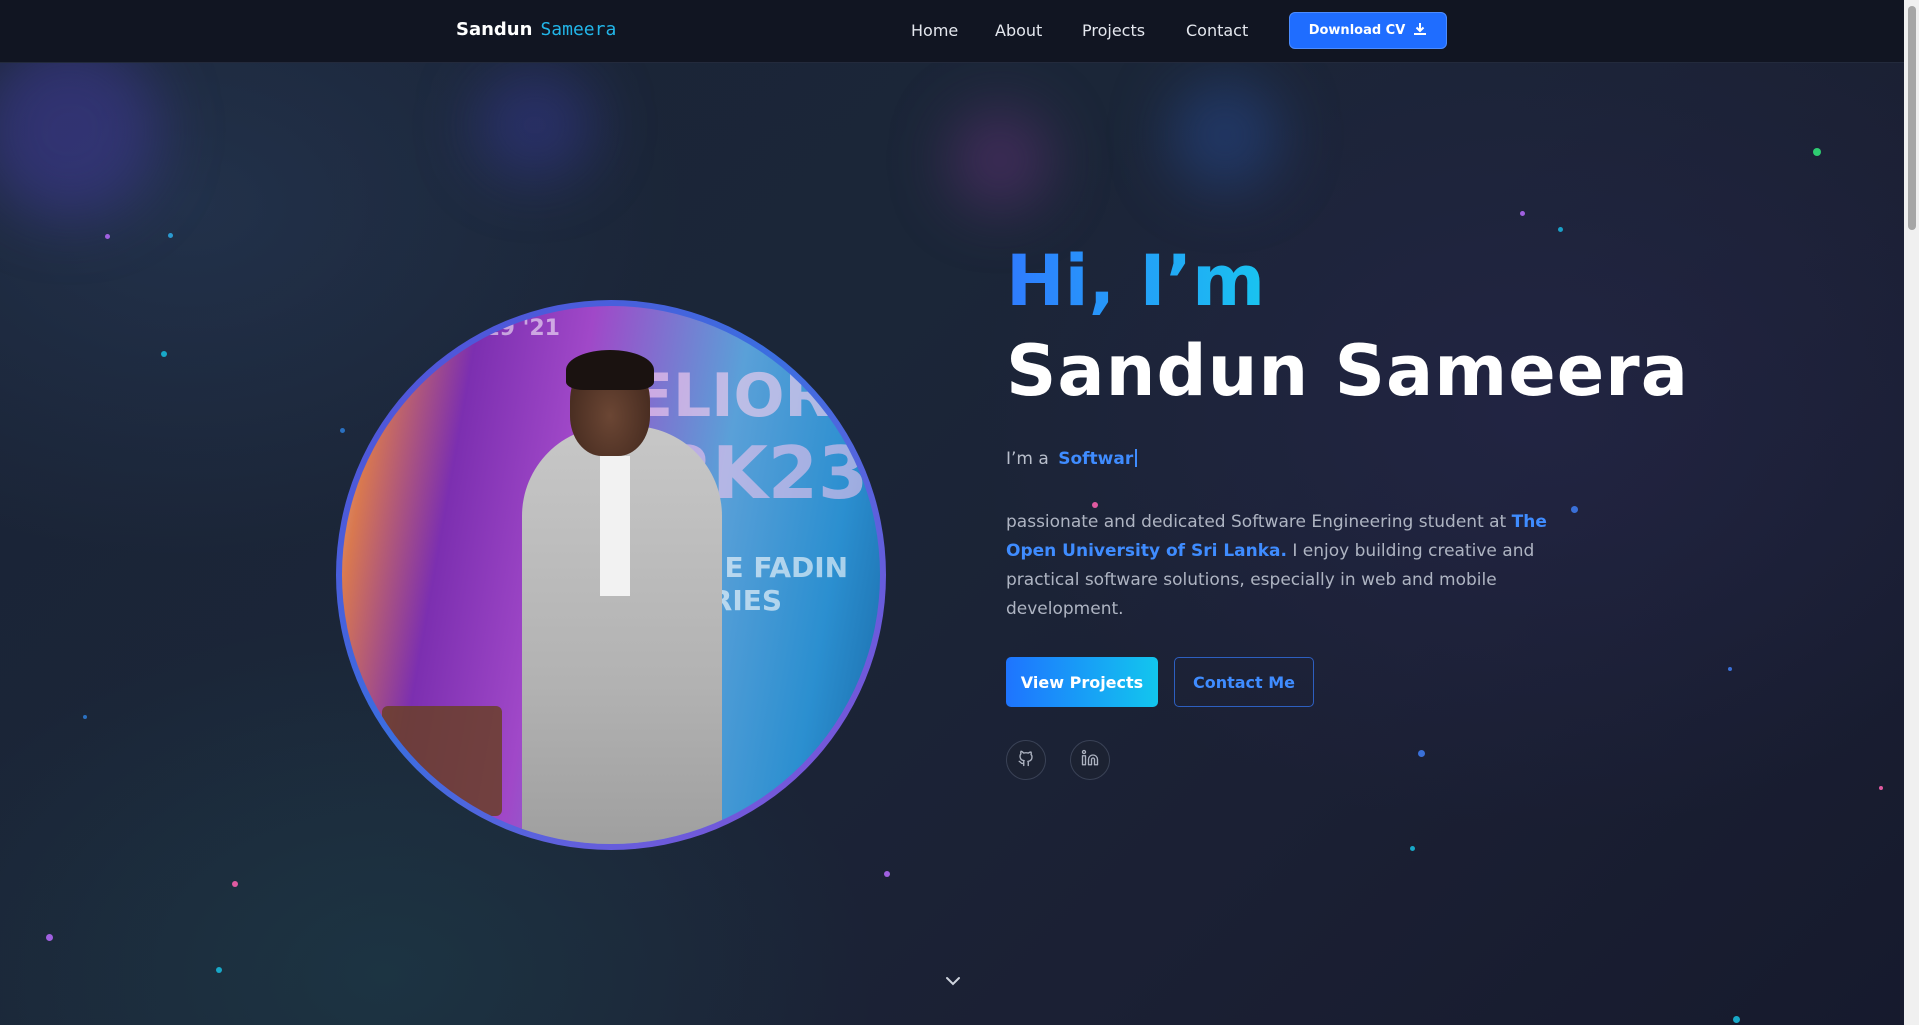 The height and width of the screenshot is (1025, 1919). What do you see at coordinates (1082, 682) in the screenshot?
I see `view-projects-button: View Projects` at bounding box center [1082, 682].